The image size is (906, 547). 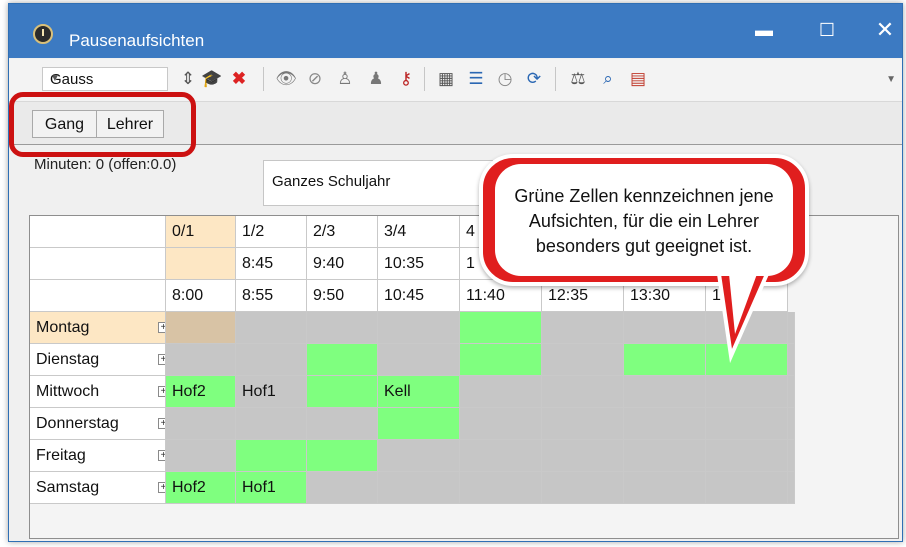 What do you see at coordinates (55, 78) in the screenshot?
I see `chevron-down-icon: ▼` at bounding box center [55, 78].